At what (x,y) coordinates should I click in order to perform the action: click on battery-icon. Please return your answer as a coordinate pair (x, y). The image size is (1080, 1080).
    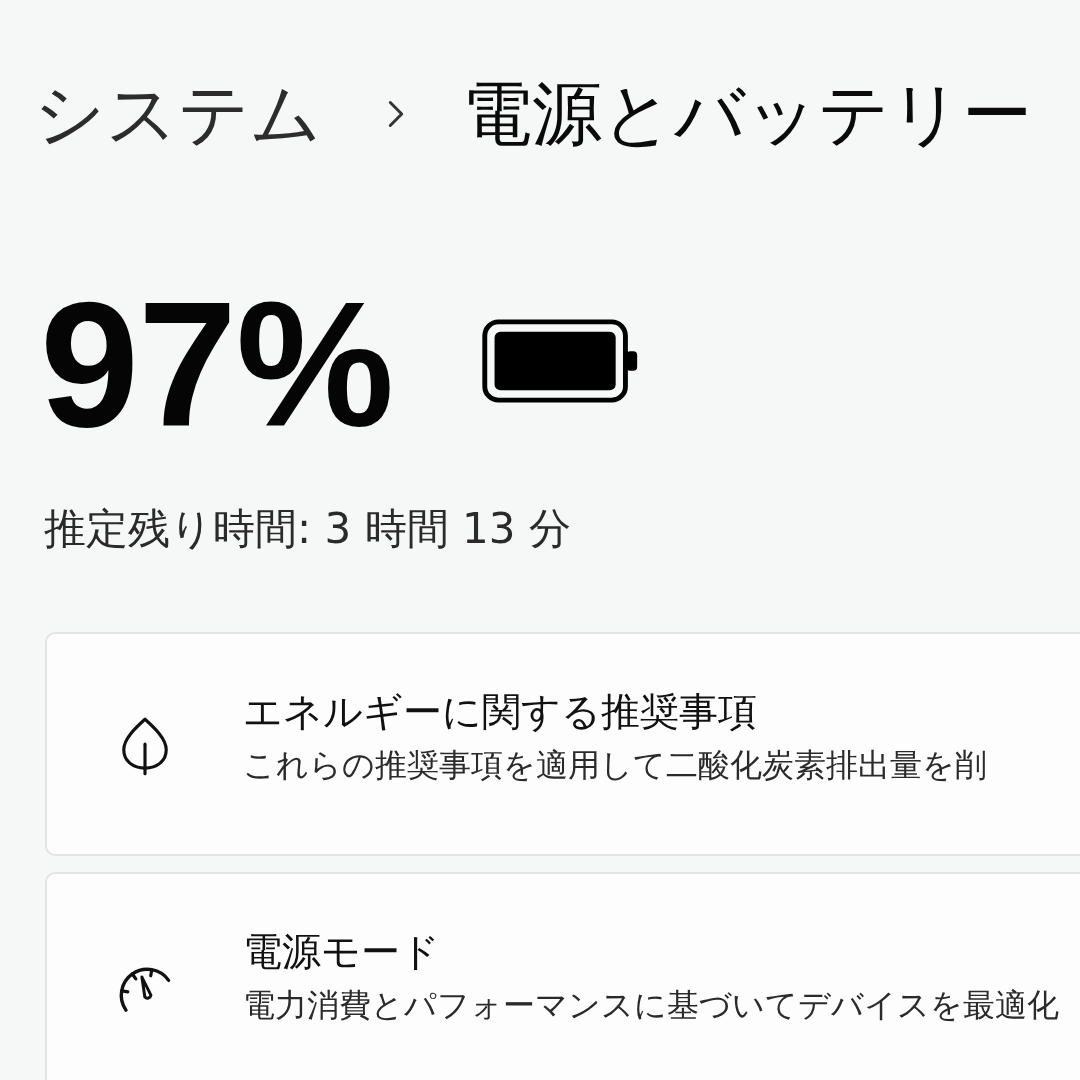
    Looking at the image, I should click on (560, 361).